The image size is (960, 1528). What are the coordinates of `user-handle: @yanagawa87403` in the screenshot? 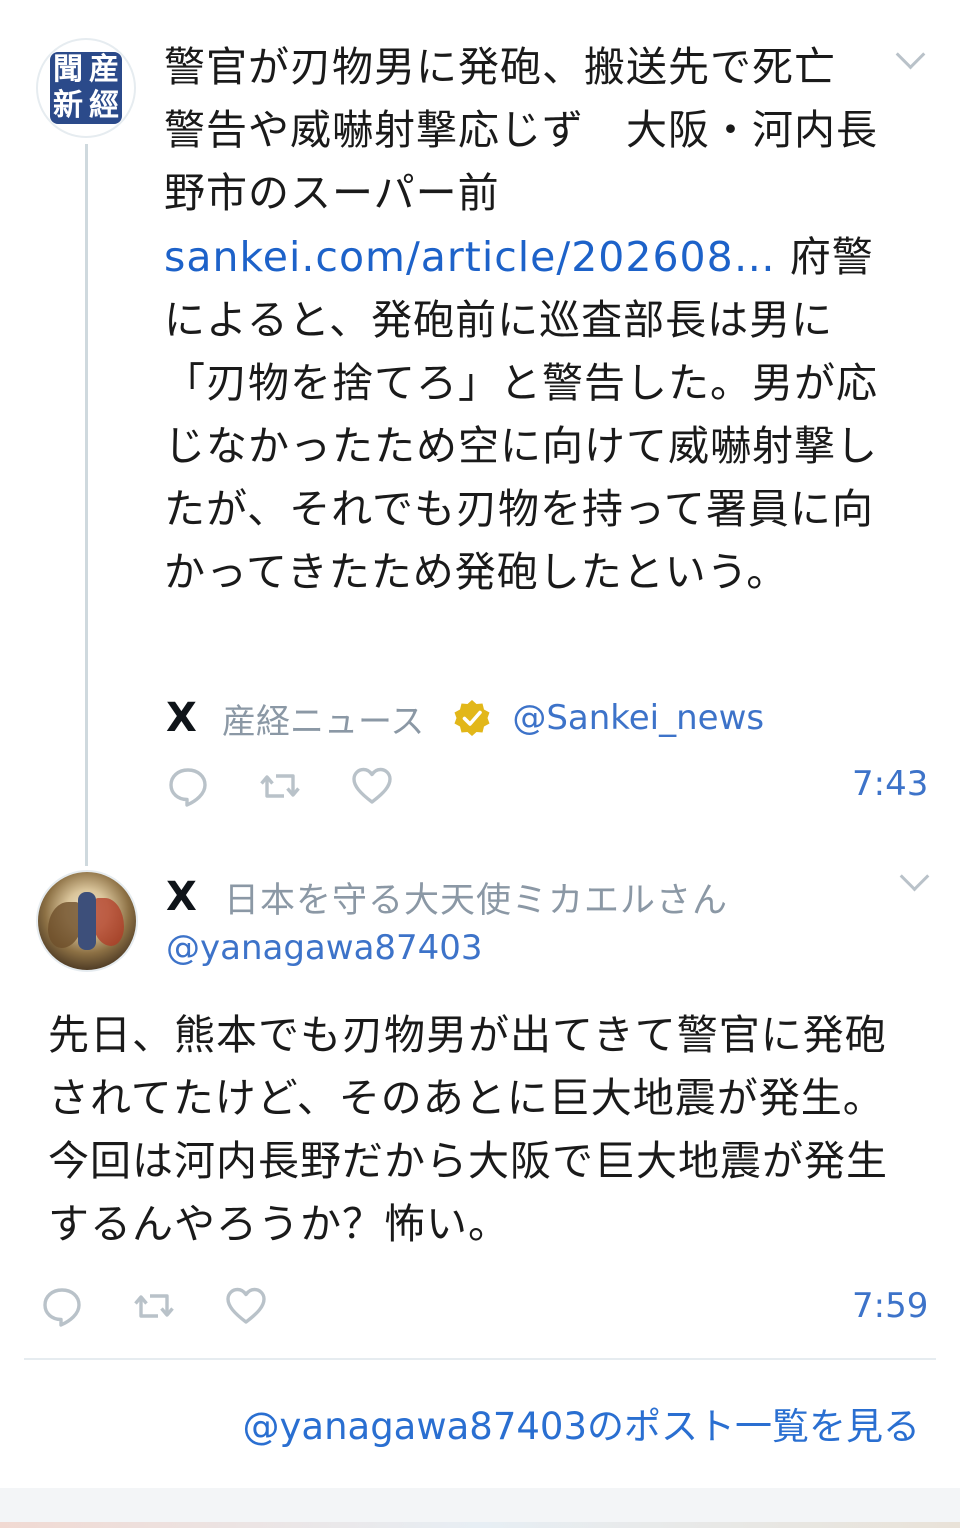 It's located at (324, 948).